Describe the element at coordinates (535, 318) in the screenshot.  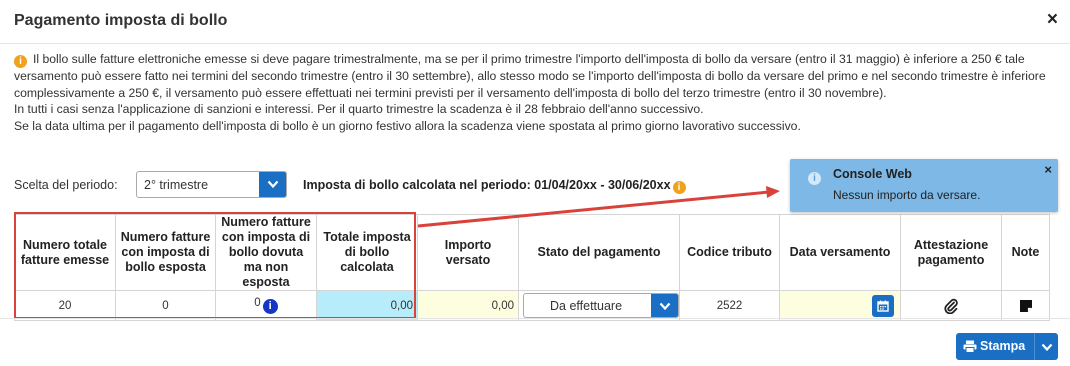
I see `footer-divider` at that location.